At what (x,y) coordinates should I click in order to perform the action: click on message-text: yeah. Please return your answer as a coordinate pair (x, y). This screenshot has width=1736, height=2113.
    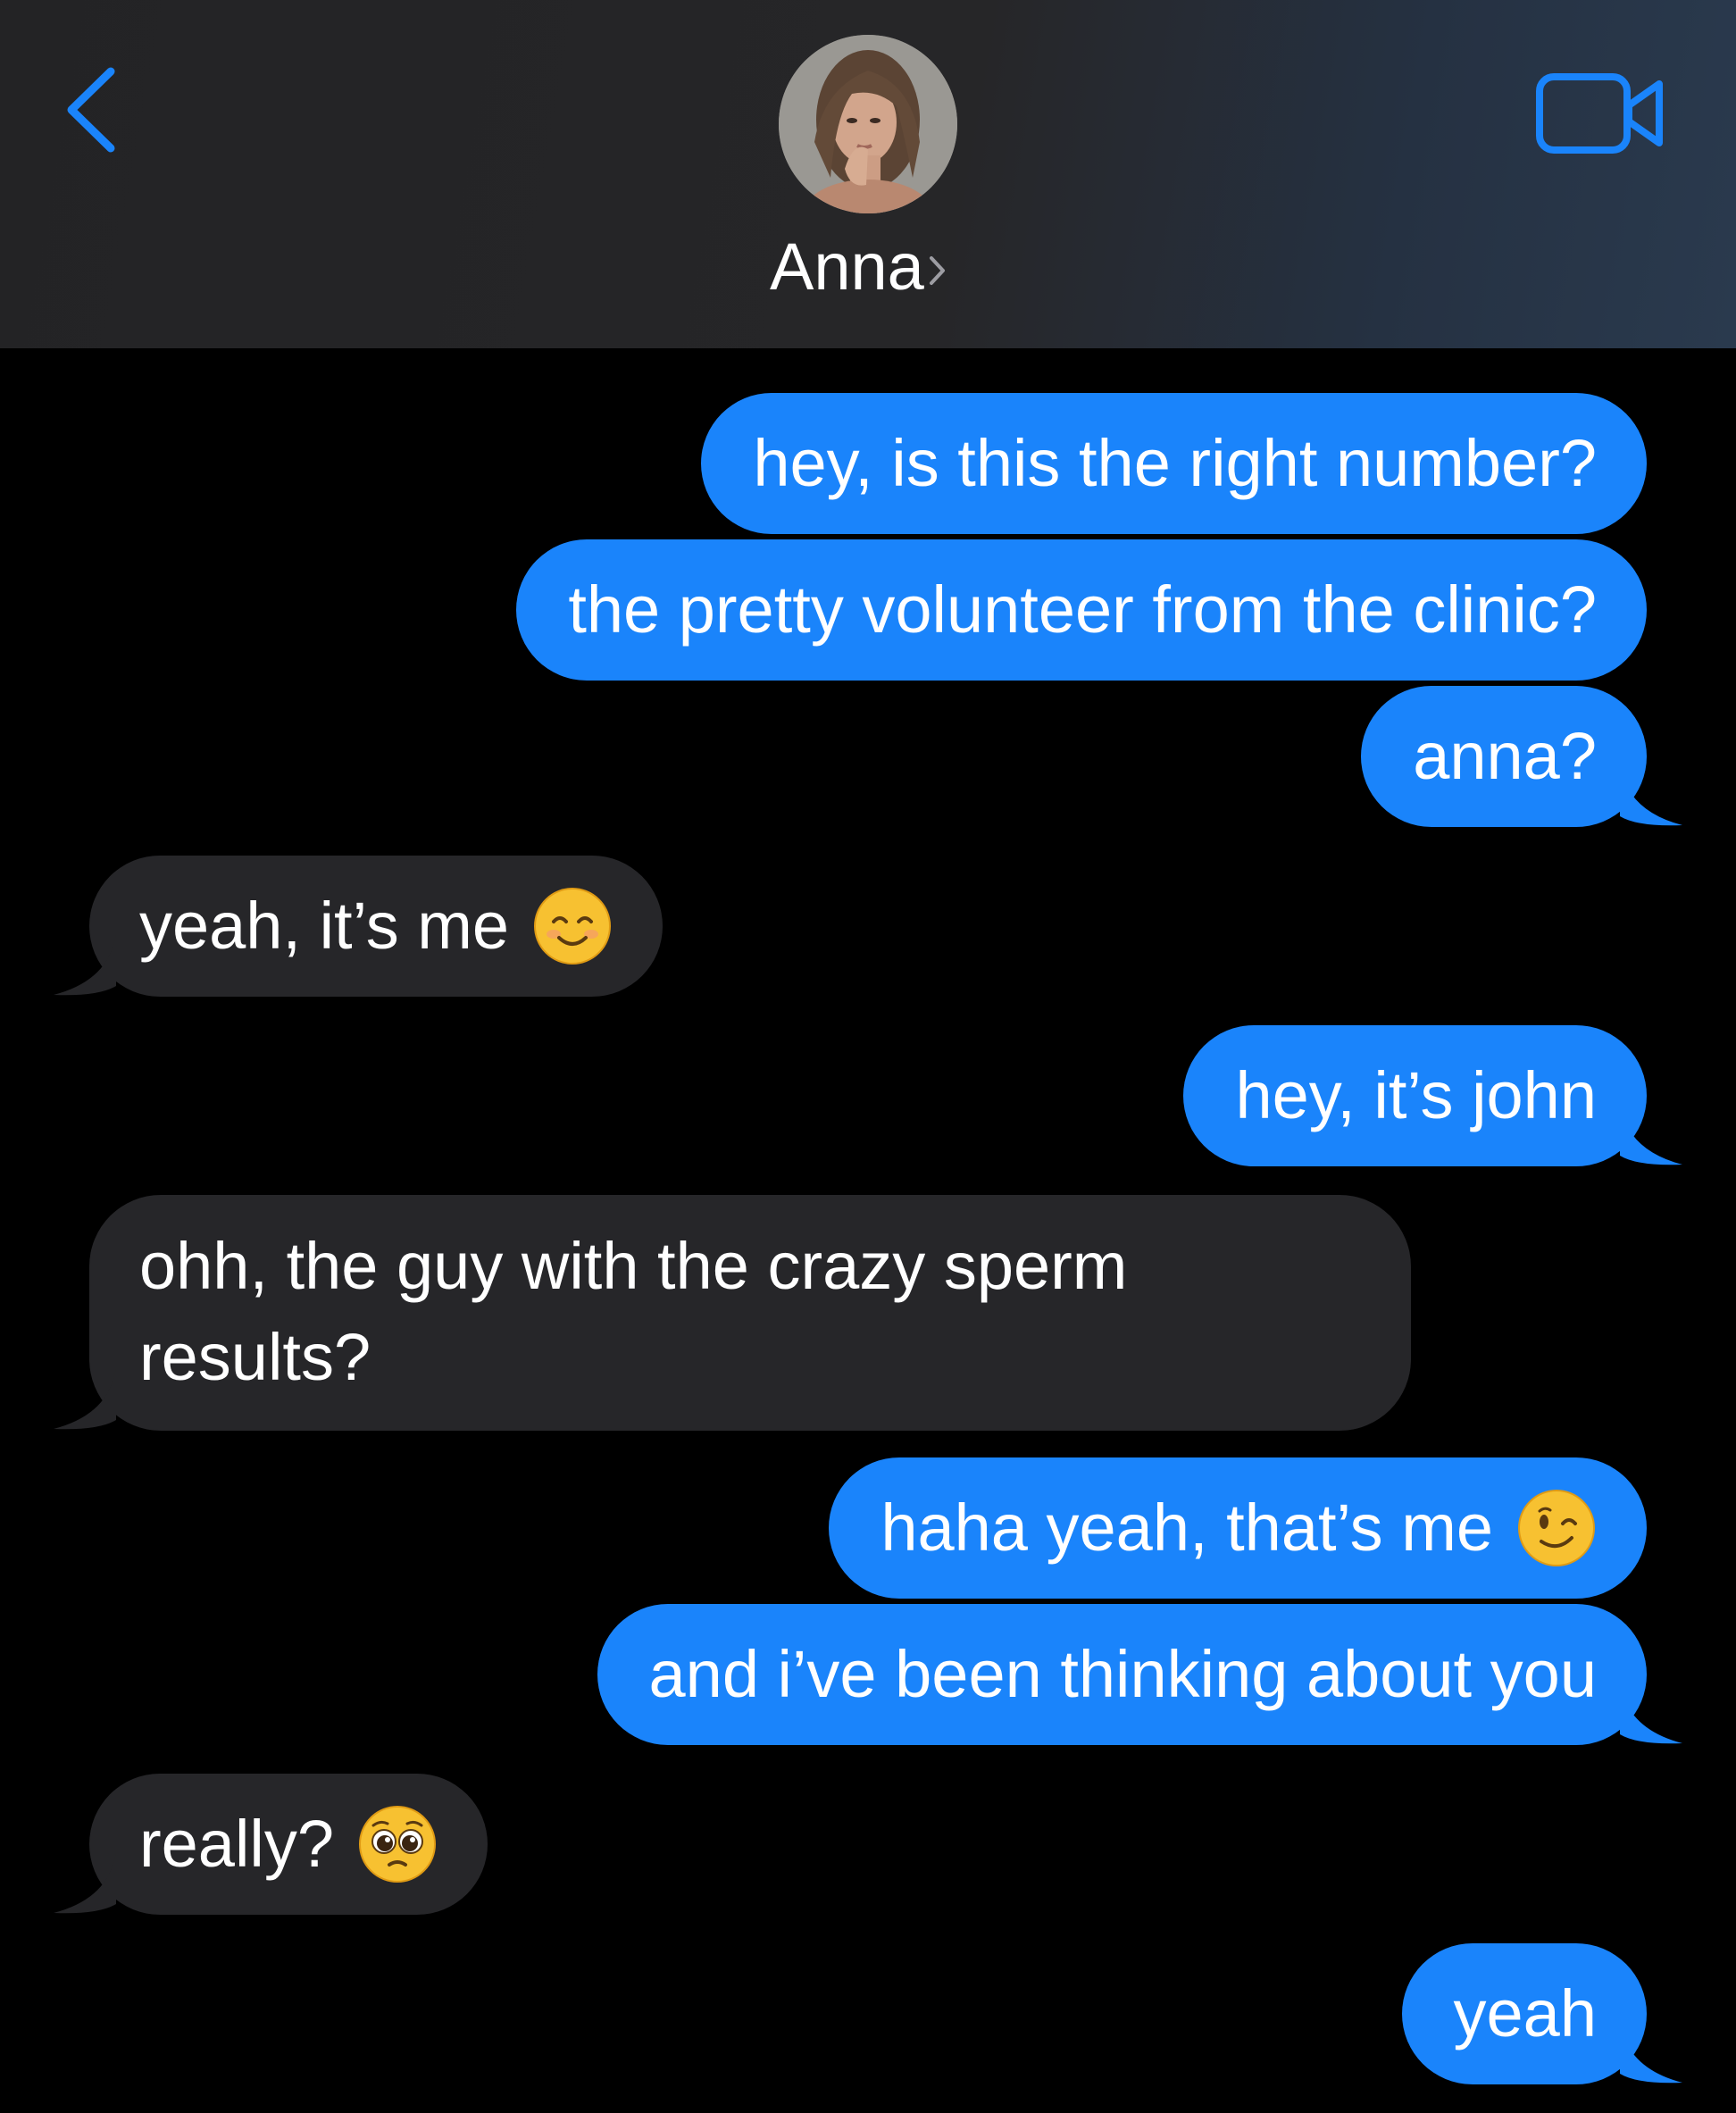
    Looking at the image, I should click on (1525, 2013).